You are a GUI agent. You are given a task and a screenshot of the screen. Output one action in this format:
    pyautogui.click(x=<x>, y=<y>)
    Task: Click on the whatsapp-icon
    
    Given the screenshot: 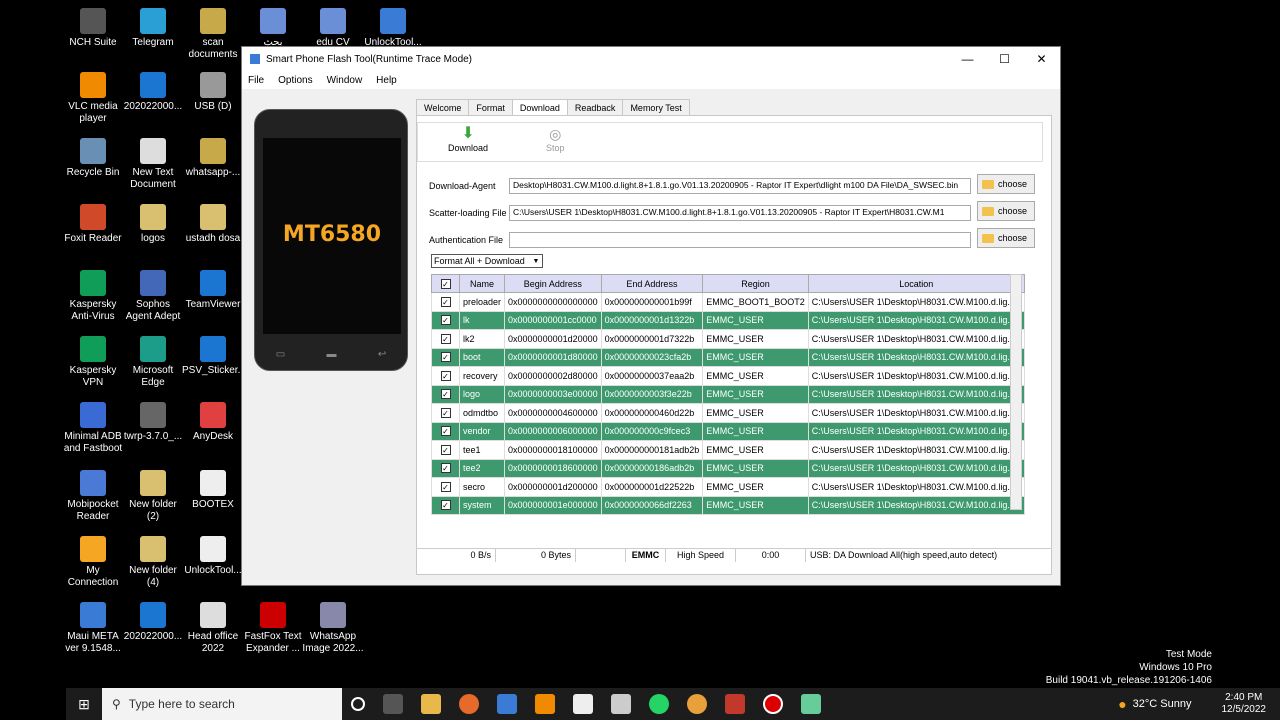 What is the action you would take?
    pyautogui.click(x=659, y=704)
    